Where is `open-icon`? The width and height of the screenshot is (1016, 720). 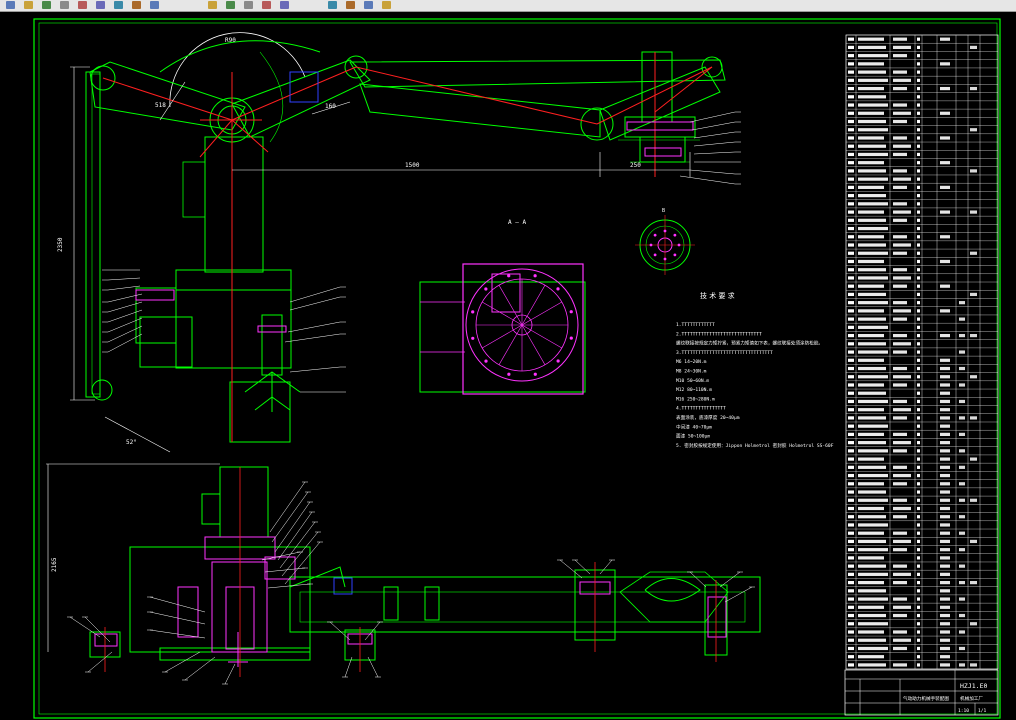
open-icon is located at coordinates (28, 5).